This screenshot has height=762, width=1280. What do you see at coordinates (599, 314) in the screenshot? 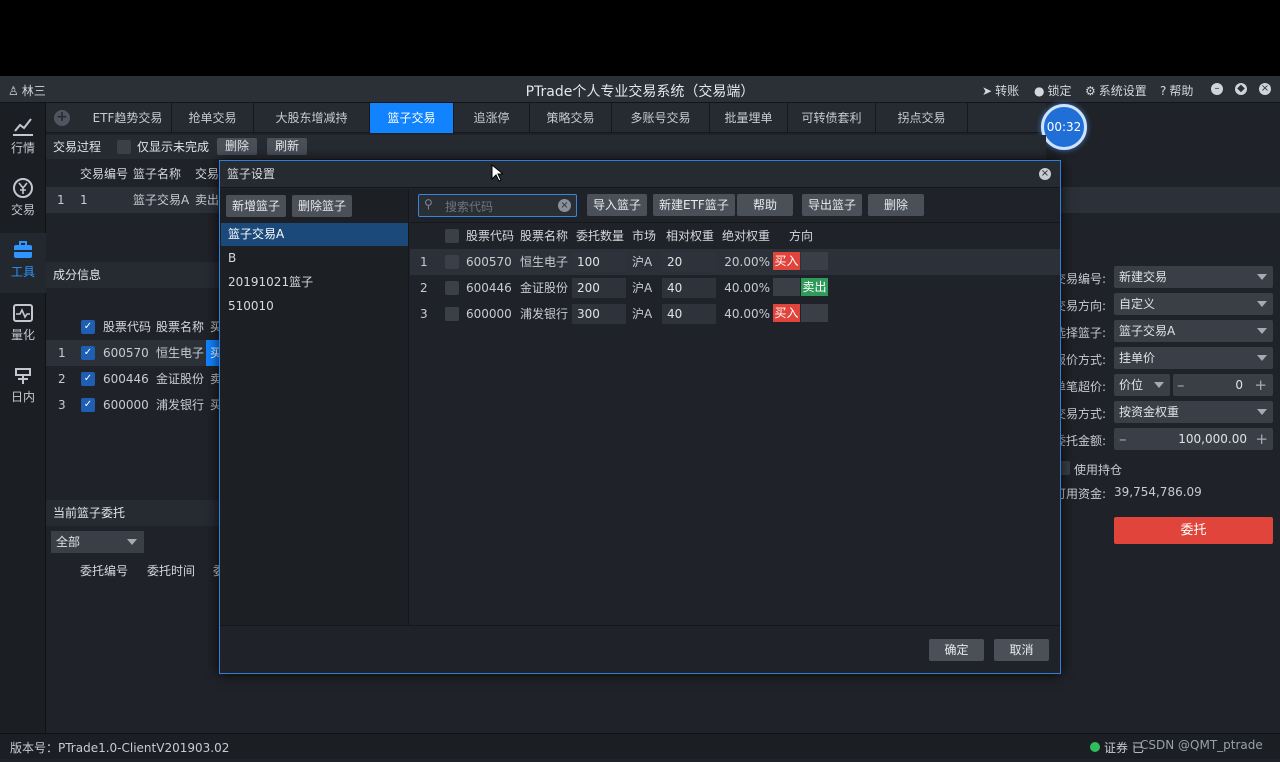
I see `quantity-input: 300` at bounding box center [599, 314].